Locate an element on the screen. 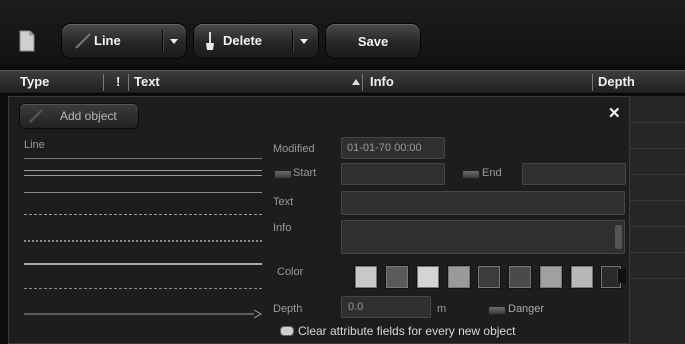 Image resolution: width=685 pixels, height=344 pixels. save-label: Save is located at coordinates (373, 41).